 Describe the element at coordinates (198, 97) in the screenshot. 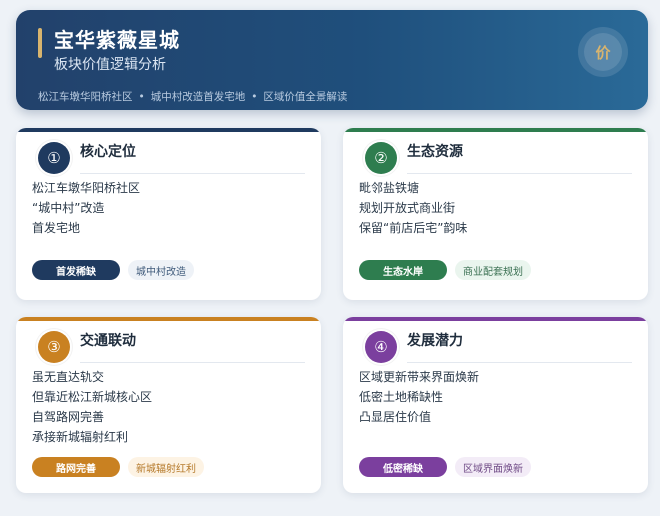

I see `header-tag: 城中村改造首发宅地` at that location.